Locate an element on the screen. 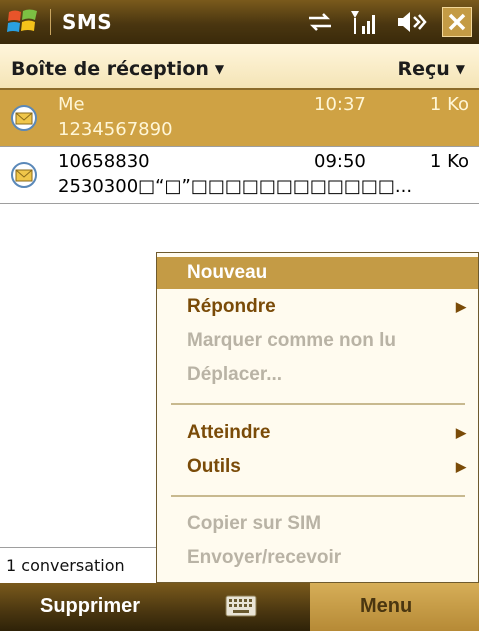 The image size is (479, 631). keyboard-icon is located at coordinates (241, 606).